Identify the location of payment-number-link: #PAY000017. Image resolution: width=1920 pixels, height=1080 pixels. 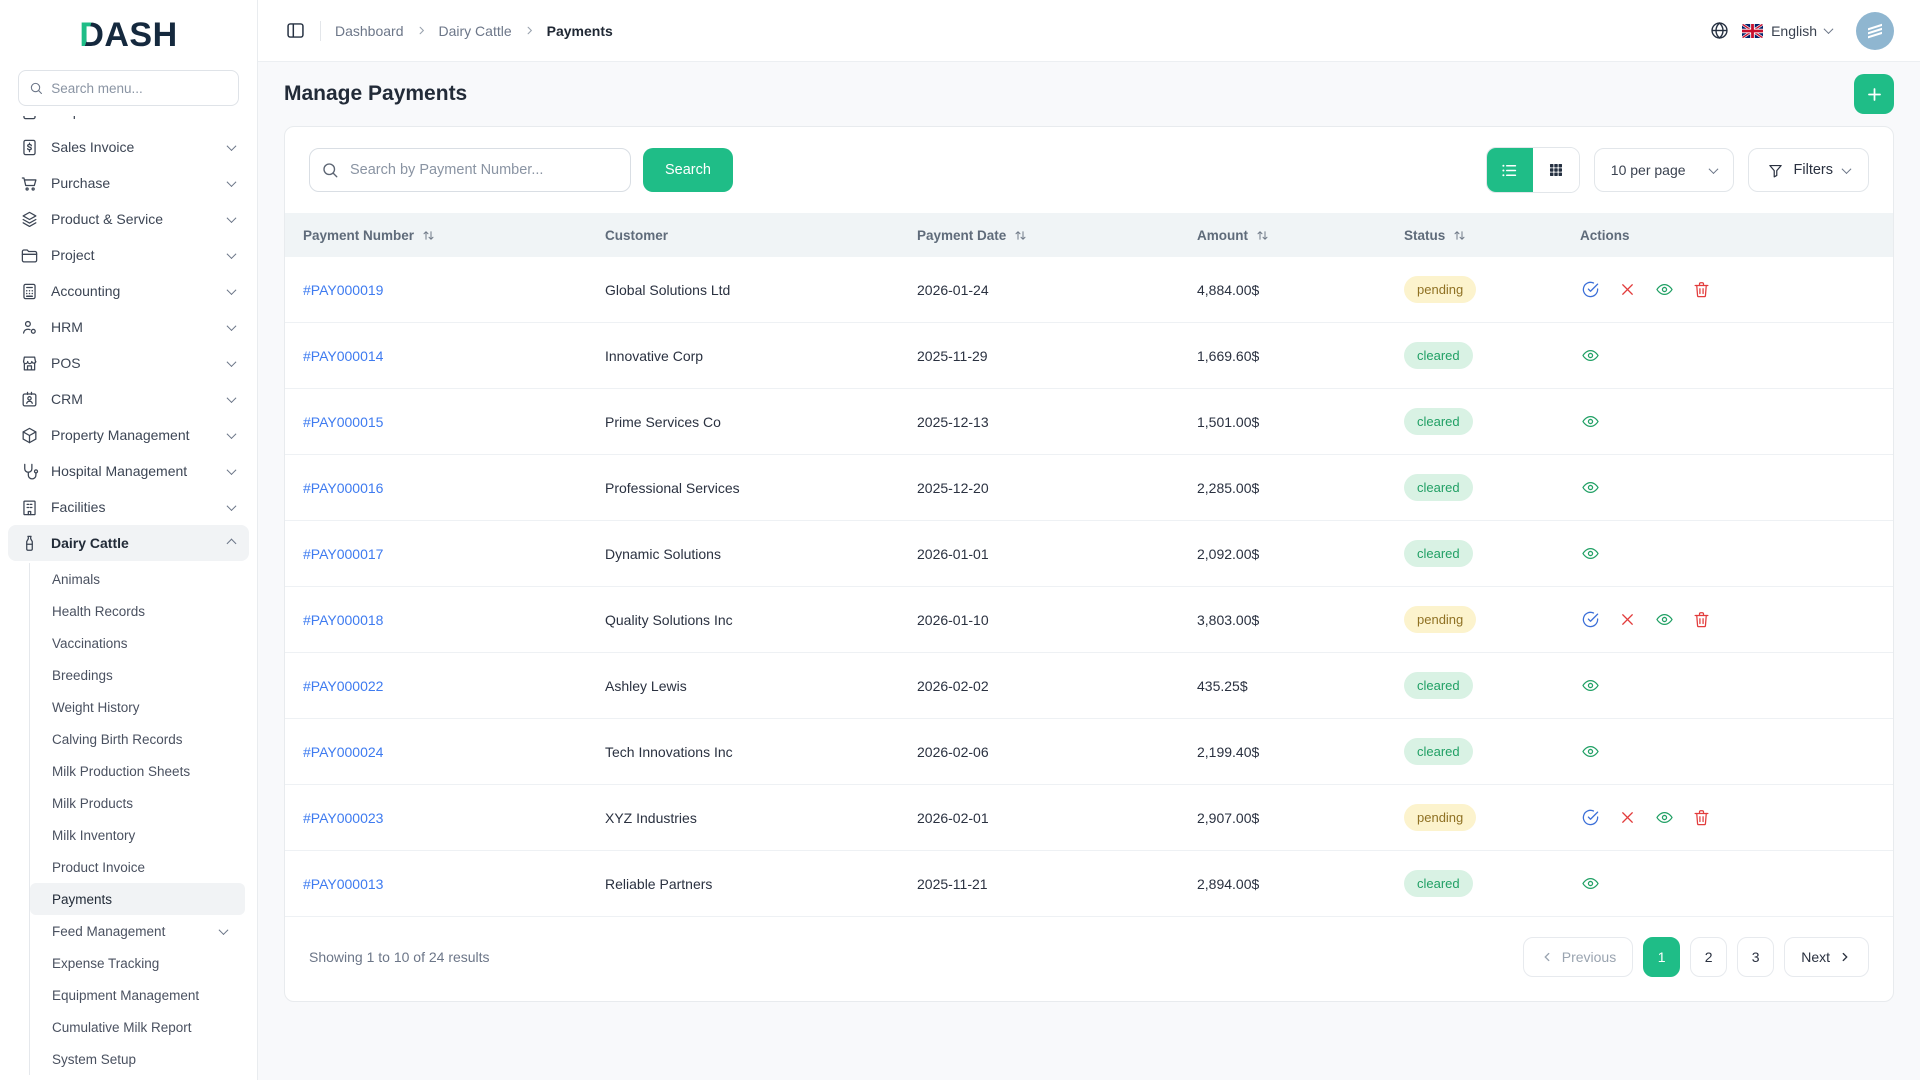
(343, 554).